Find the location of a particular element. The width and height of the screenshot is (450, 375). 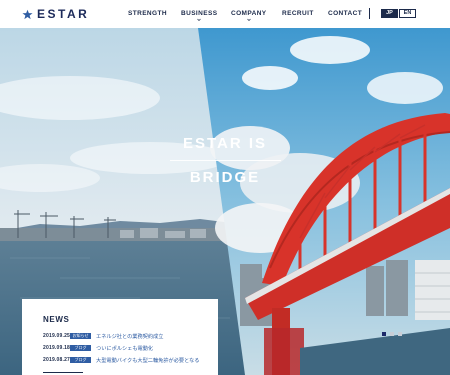

news-item: 2019.09.25 お知らせ エネルジ社との業務契約成立 is located at coordinates (103, 336).